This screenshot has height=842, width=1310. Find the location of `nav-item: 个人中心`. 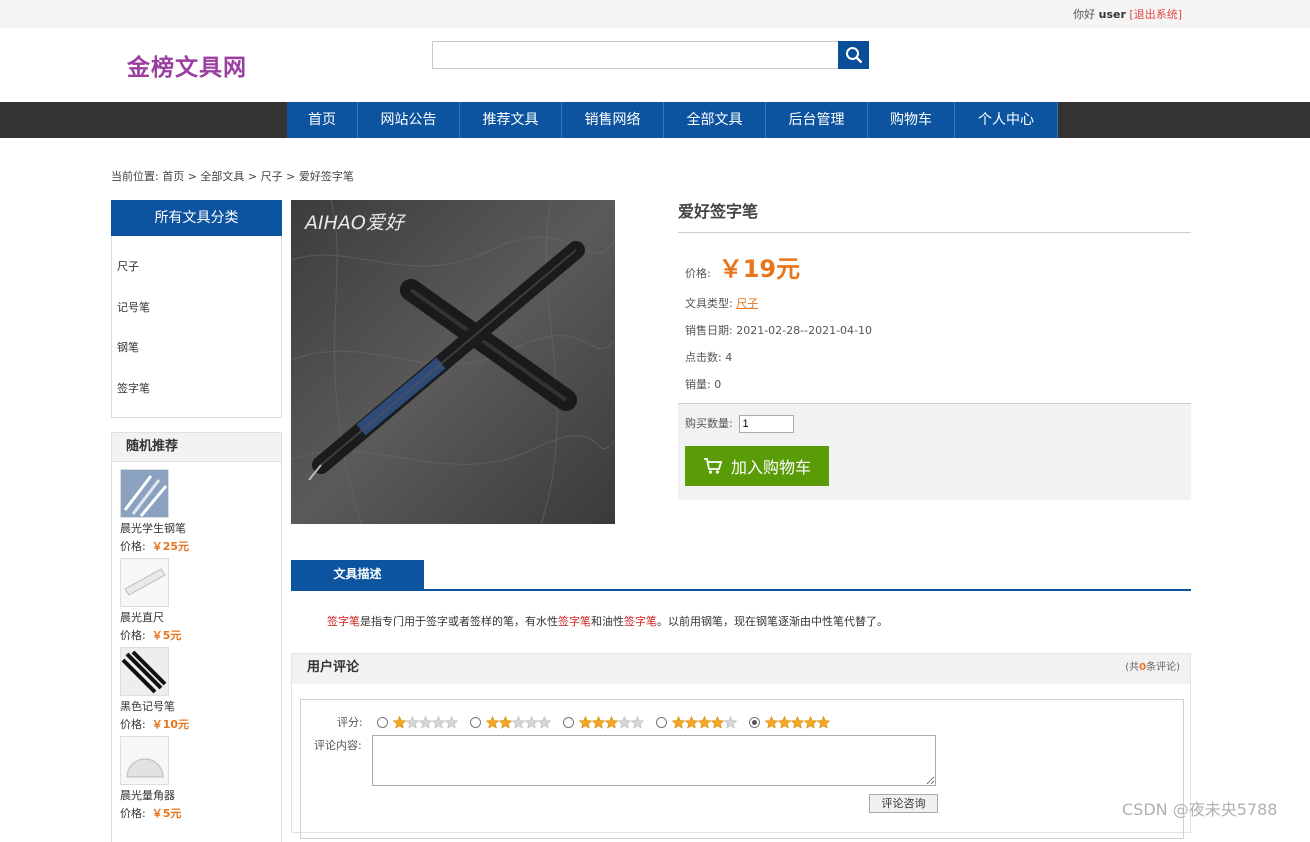

nav-item: 个人中心 is located at coordinates (1006, 120).